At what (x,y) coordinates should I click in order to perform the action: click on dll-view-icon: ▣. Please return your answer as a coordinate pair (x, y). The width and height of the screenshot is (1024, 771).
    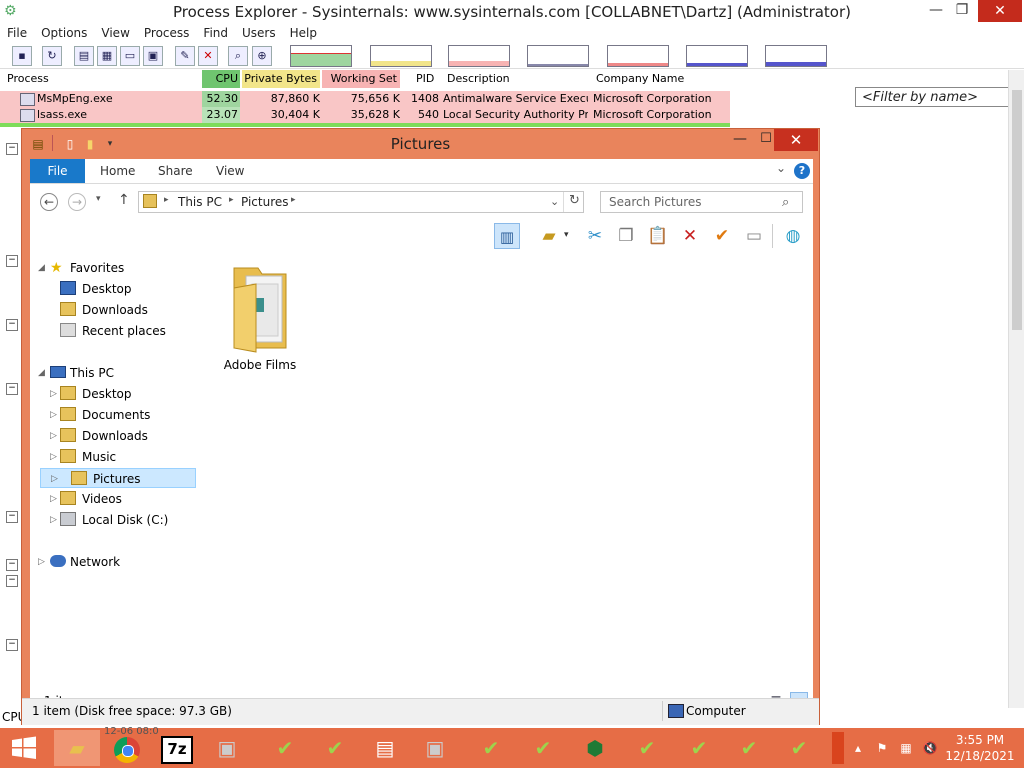
    Looking at the image, I should click on (153, 56).